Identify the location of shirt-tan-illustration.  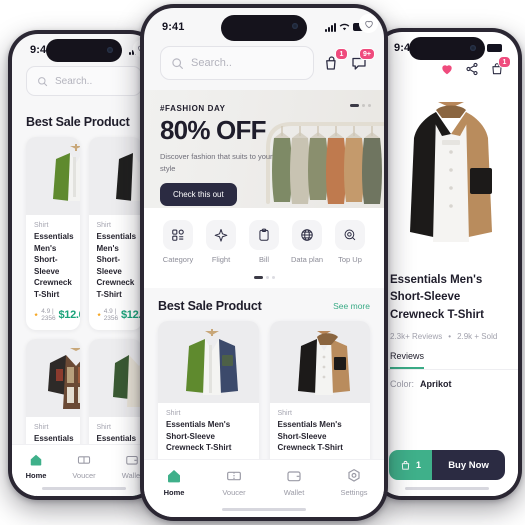
(115, 176).